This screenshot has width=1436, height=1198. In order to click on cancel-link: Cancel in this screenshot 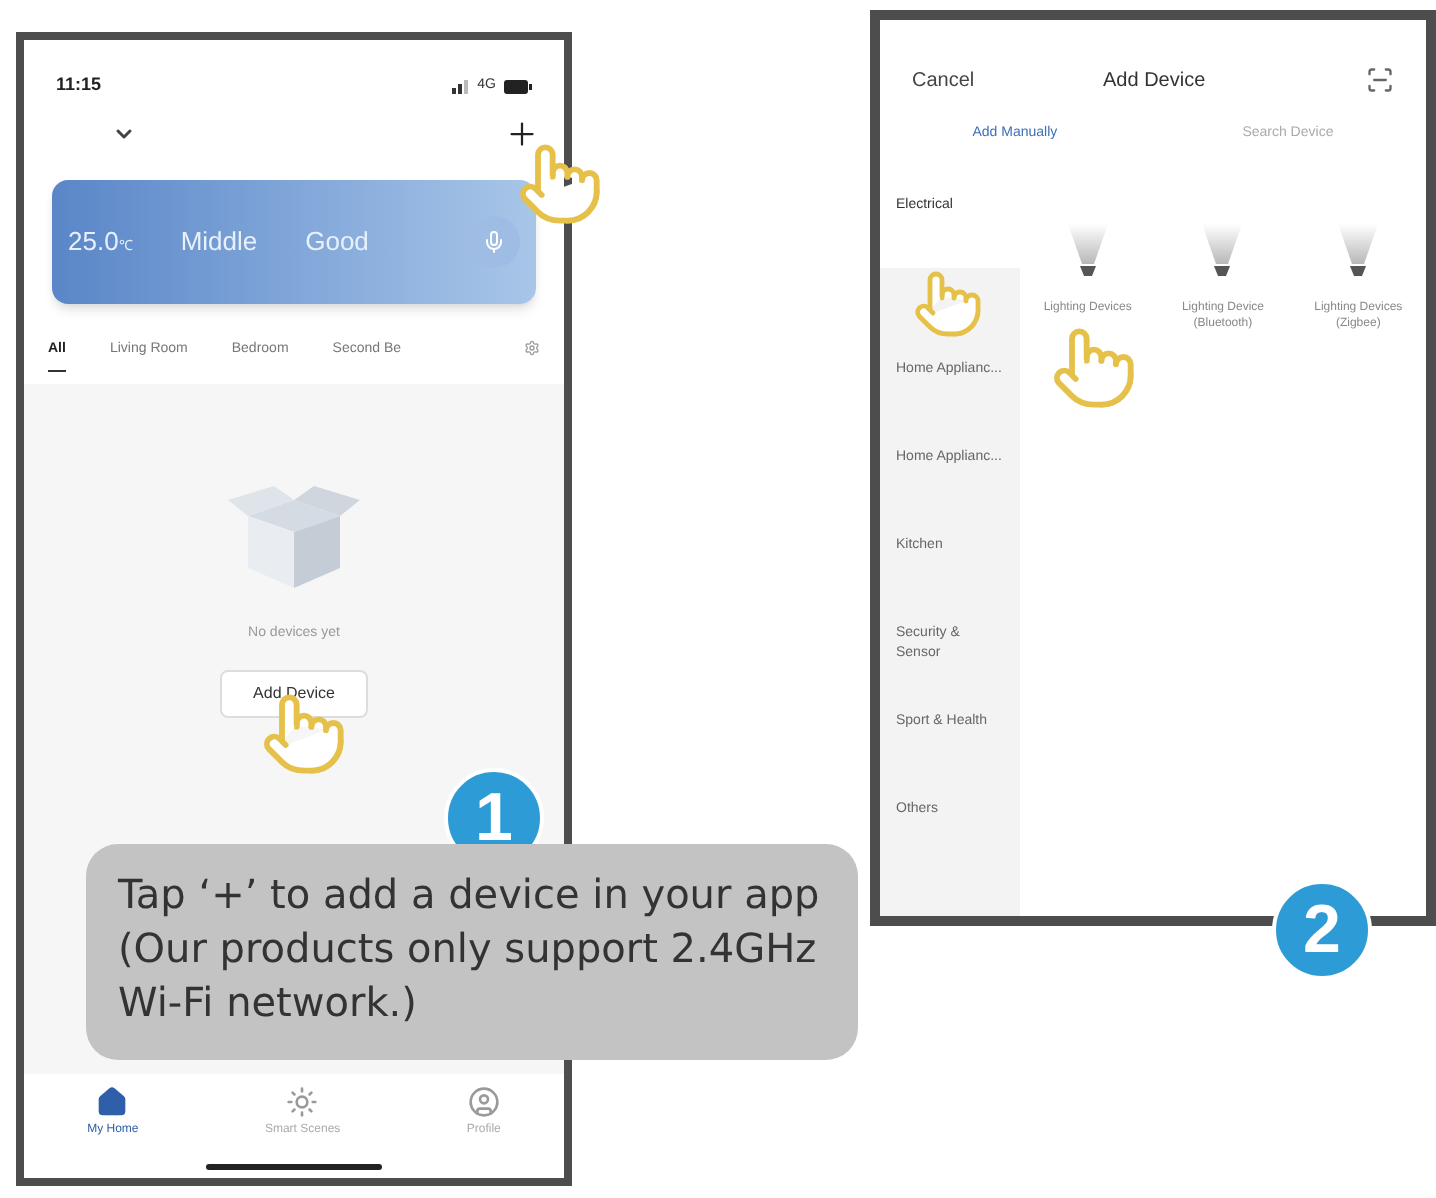, I will do `click(943, 80)`.